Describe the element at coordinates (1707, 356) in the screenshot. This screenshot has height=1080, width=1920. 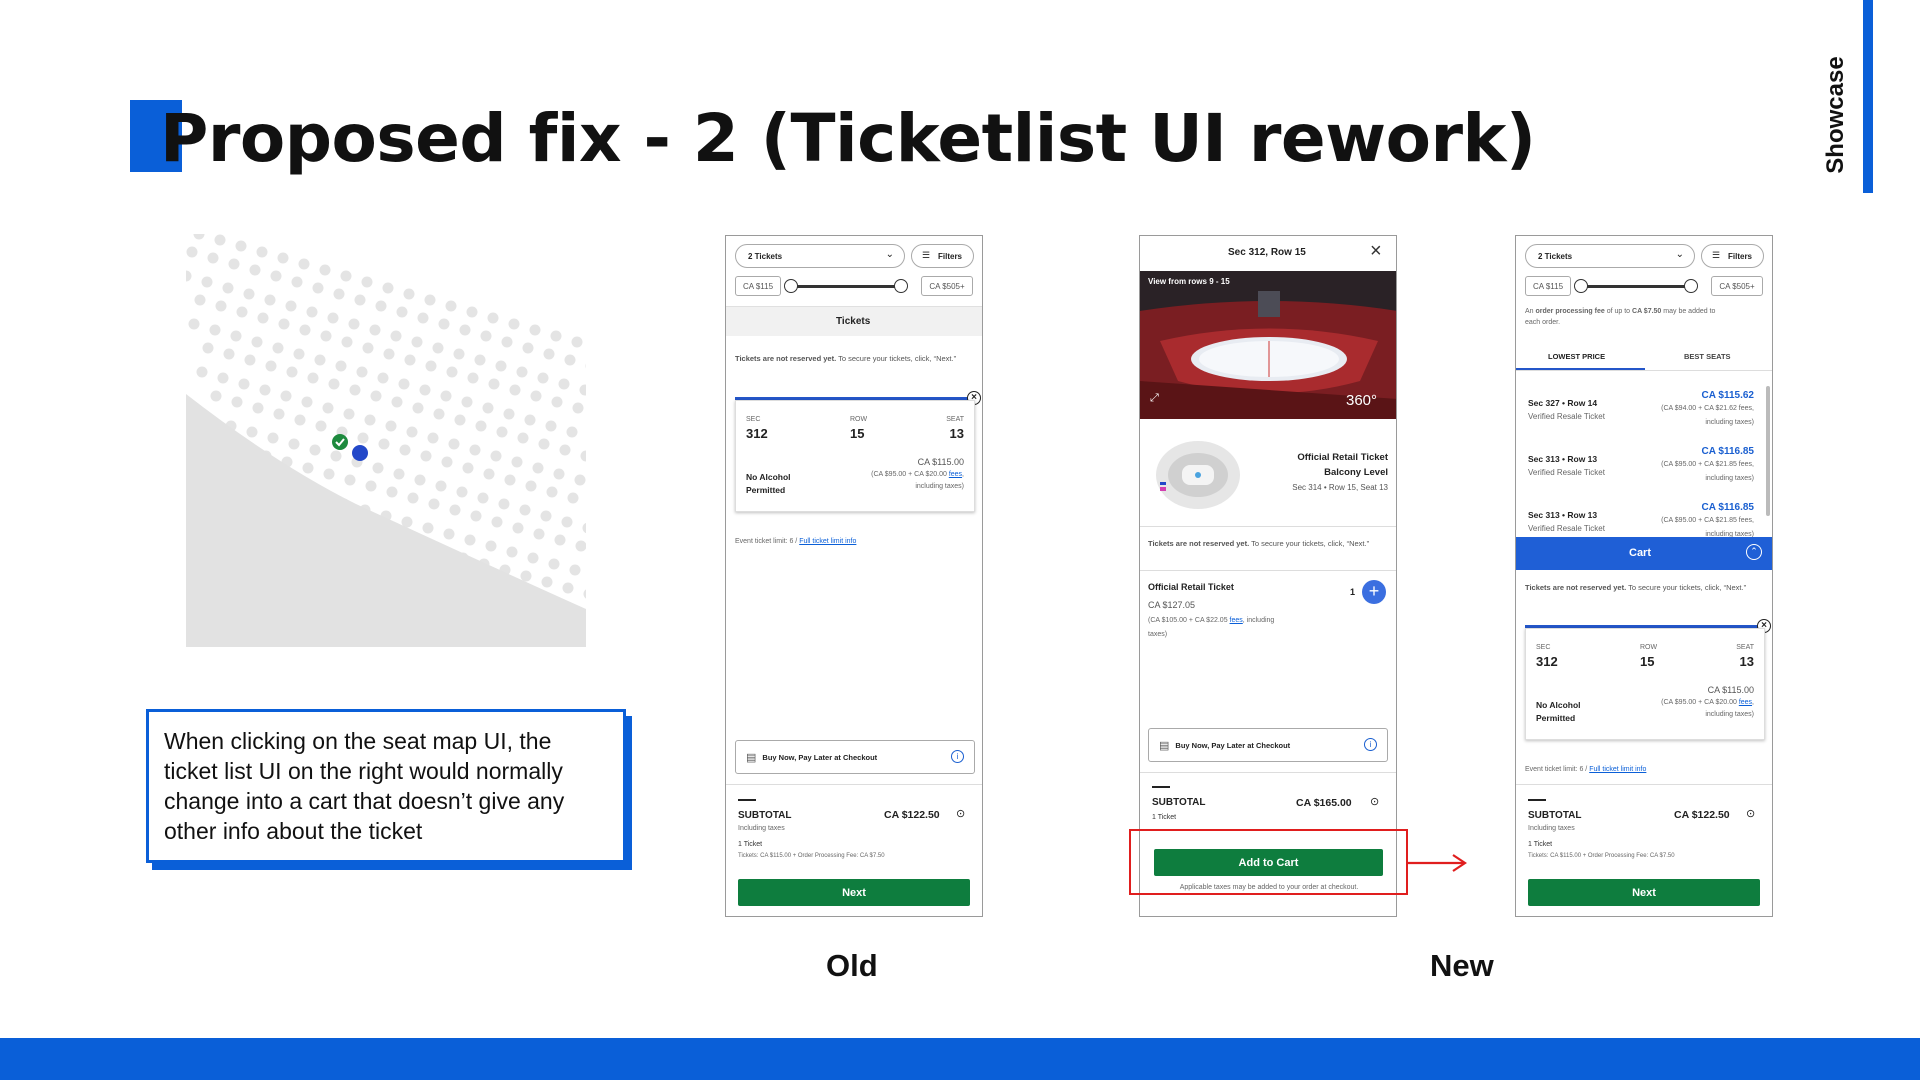
I see `tab-best-seats: BEST SEATS` at that location.